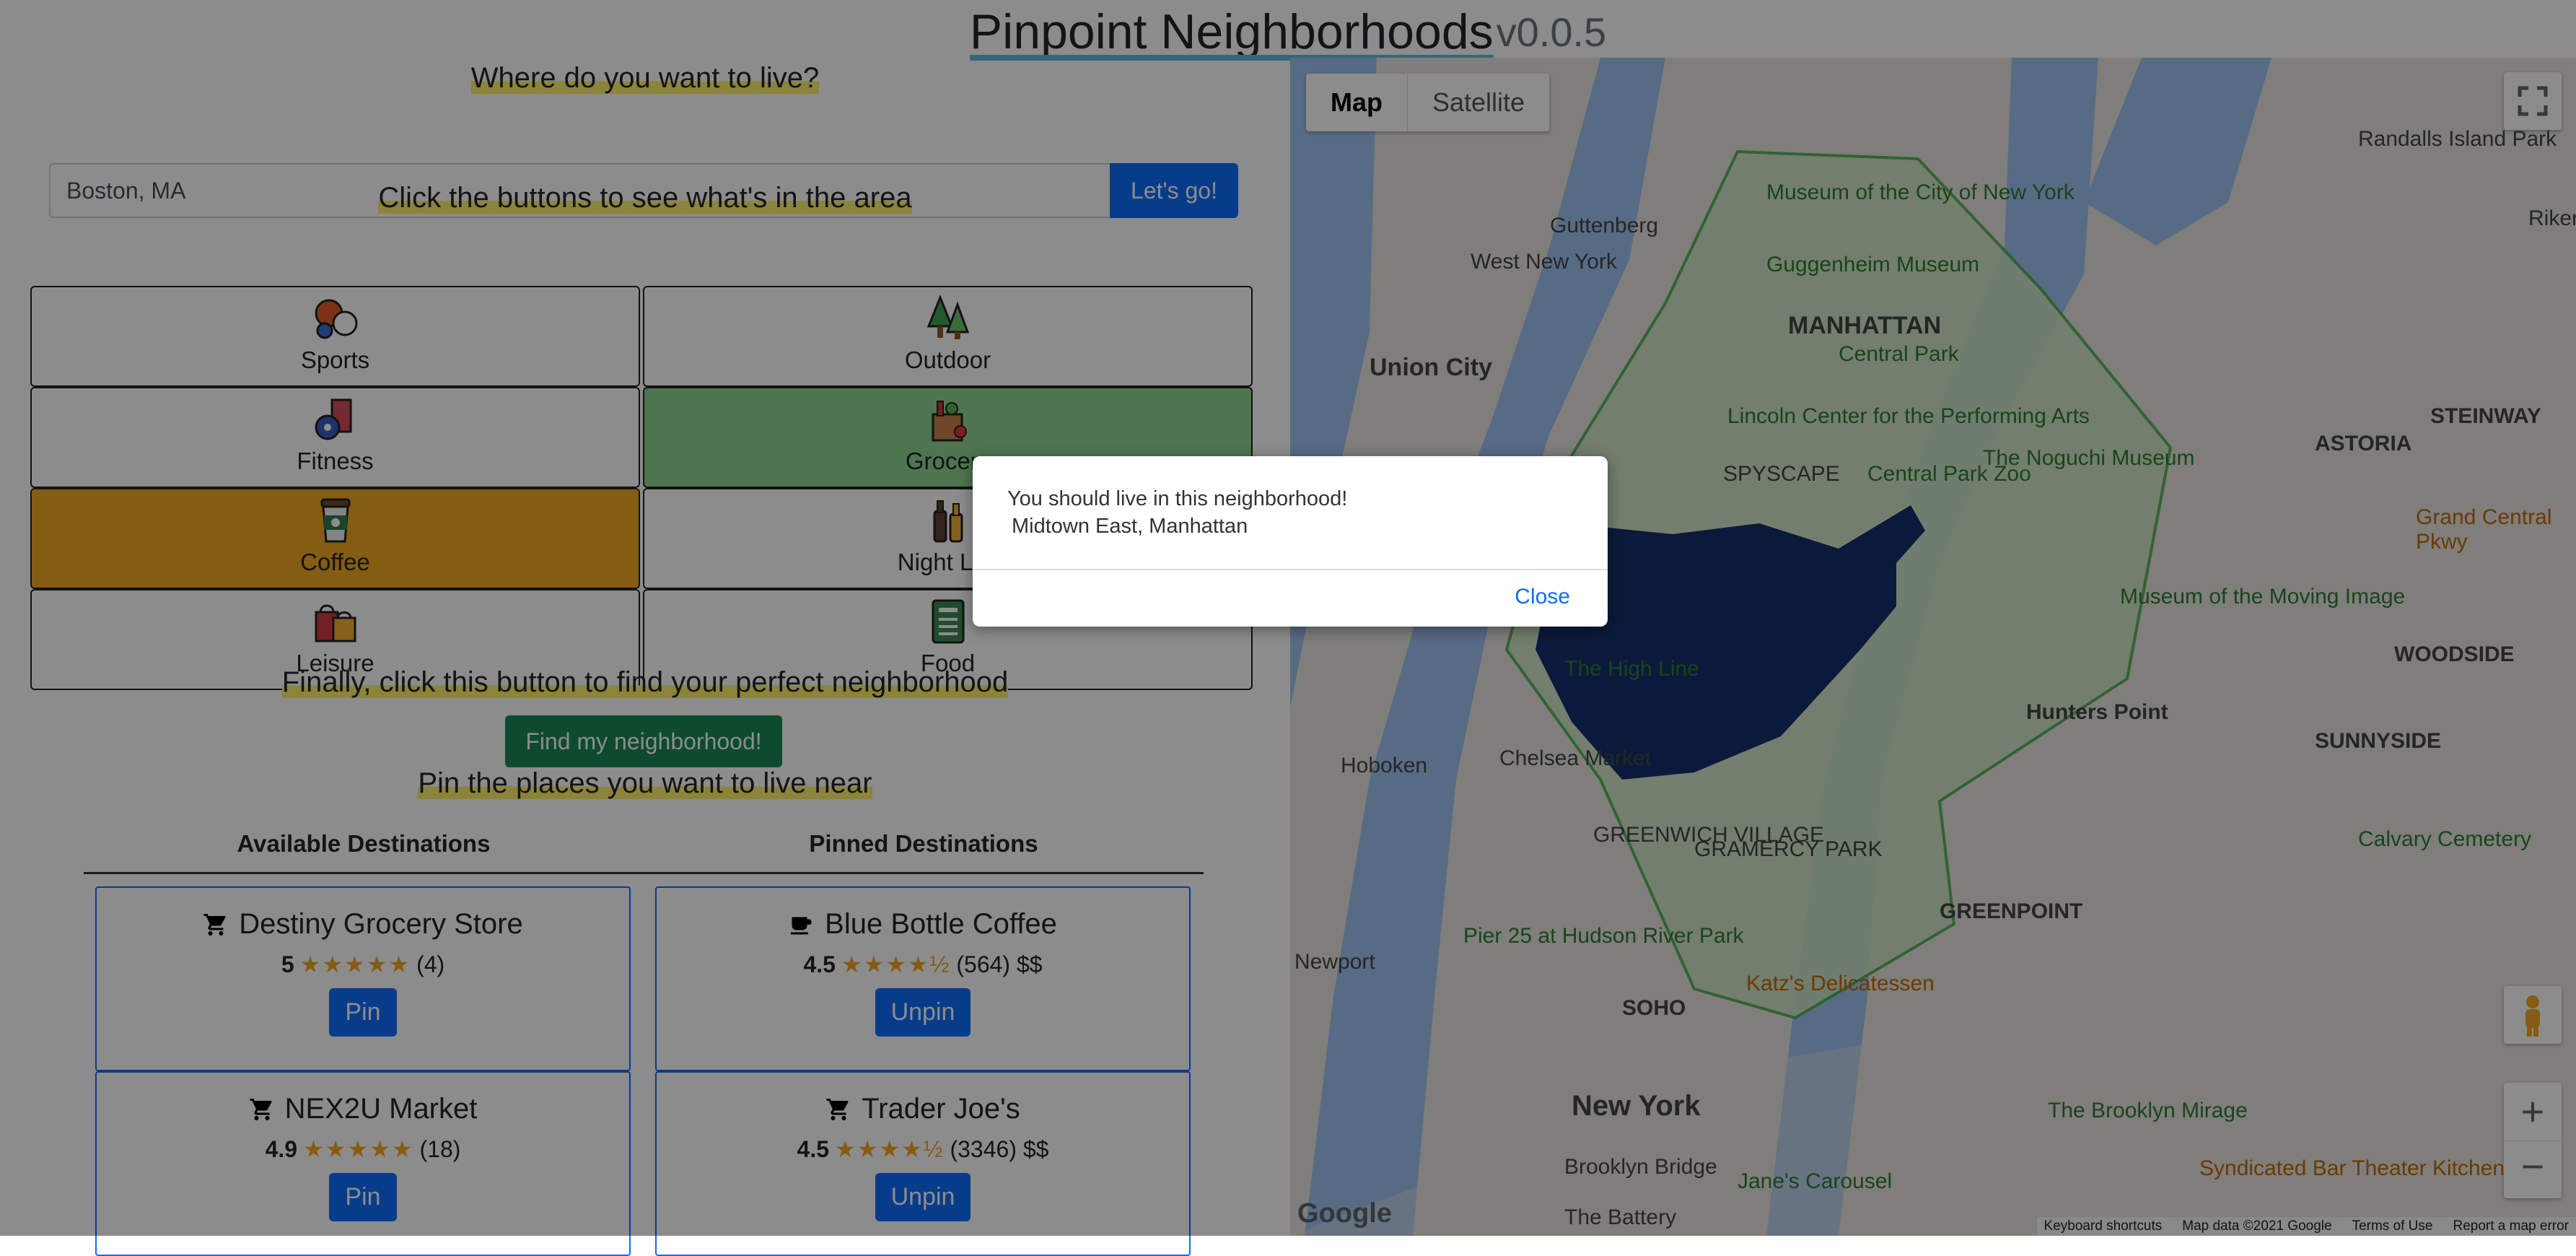 The width and height of the screenshot is (2576, 1256). I want to click on dialog-message: You should live in this neighborhood!, so click(1177, 498).